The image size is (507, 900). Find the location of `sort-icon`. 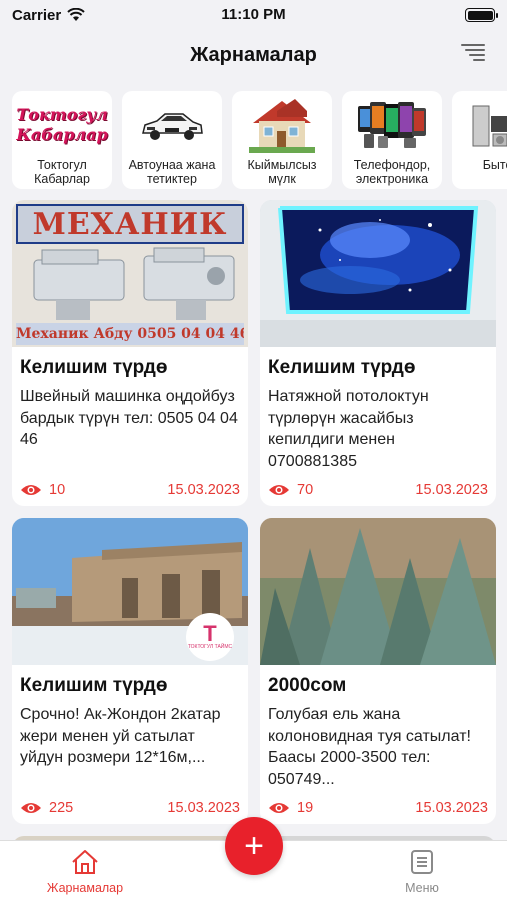

sort-icon is located at coordinates (473, 55).